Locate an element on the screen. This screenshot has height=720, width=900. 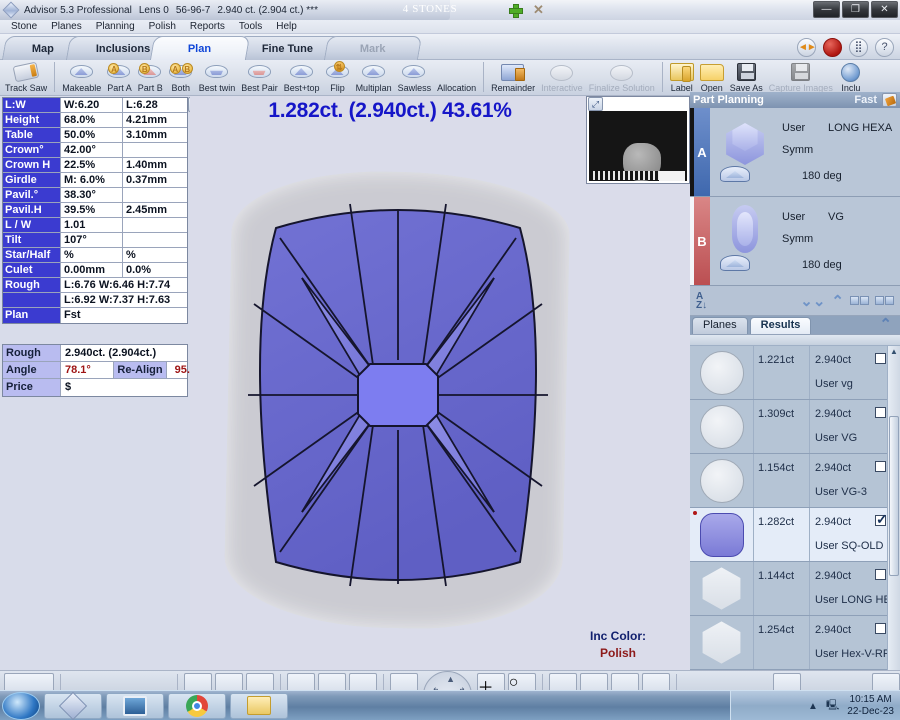
chevron-down-icon: ⌄⌄ is located at coordinates (812, 301).